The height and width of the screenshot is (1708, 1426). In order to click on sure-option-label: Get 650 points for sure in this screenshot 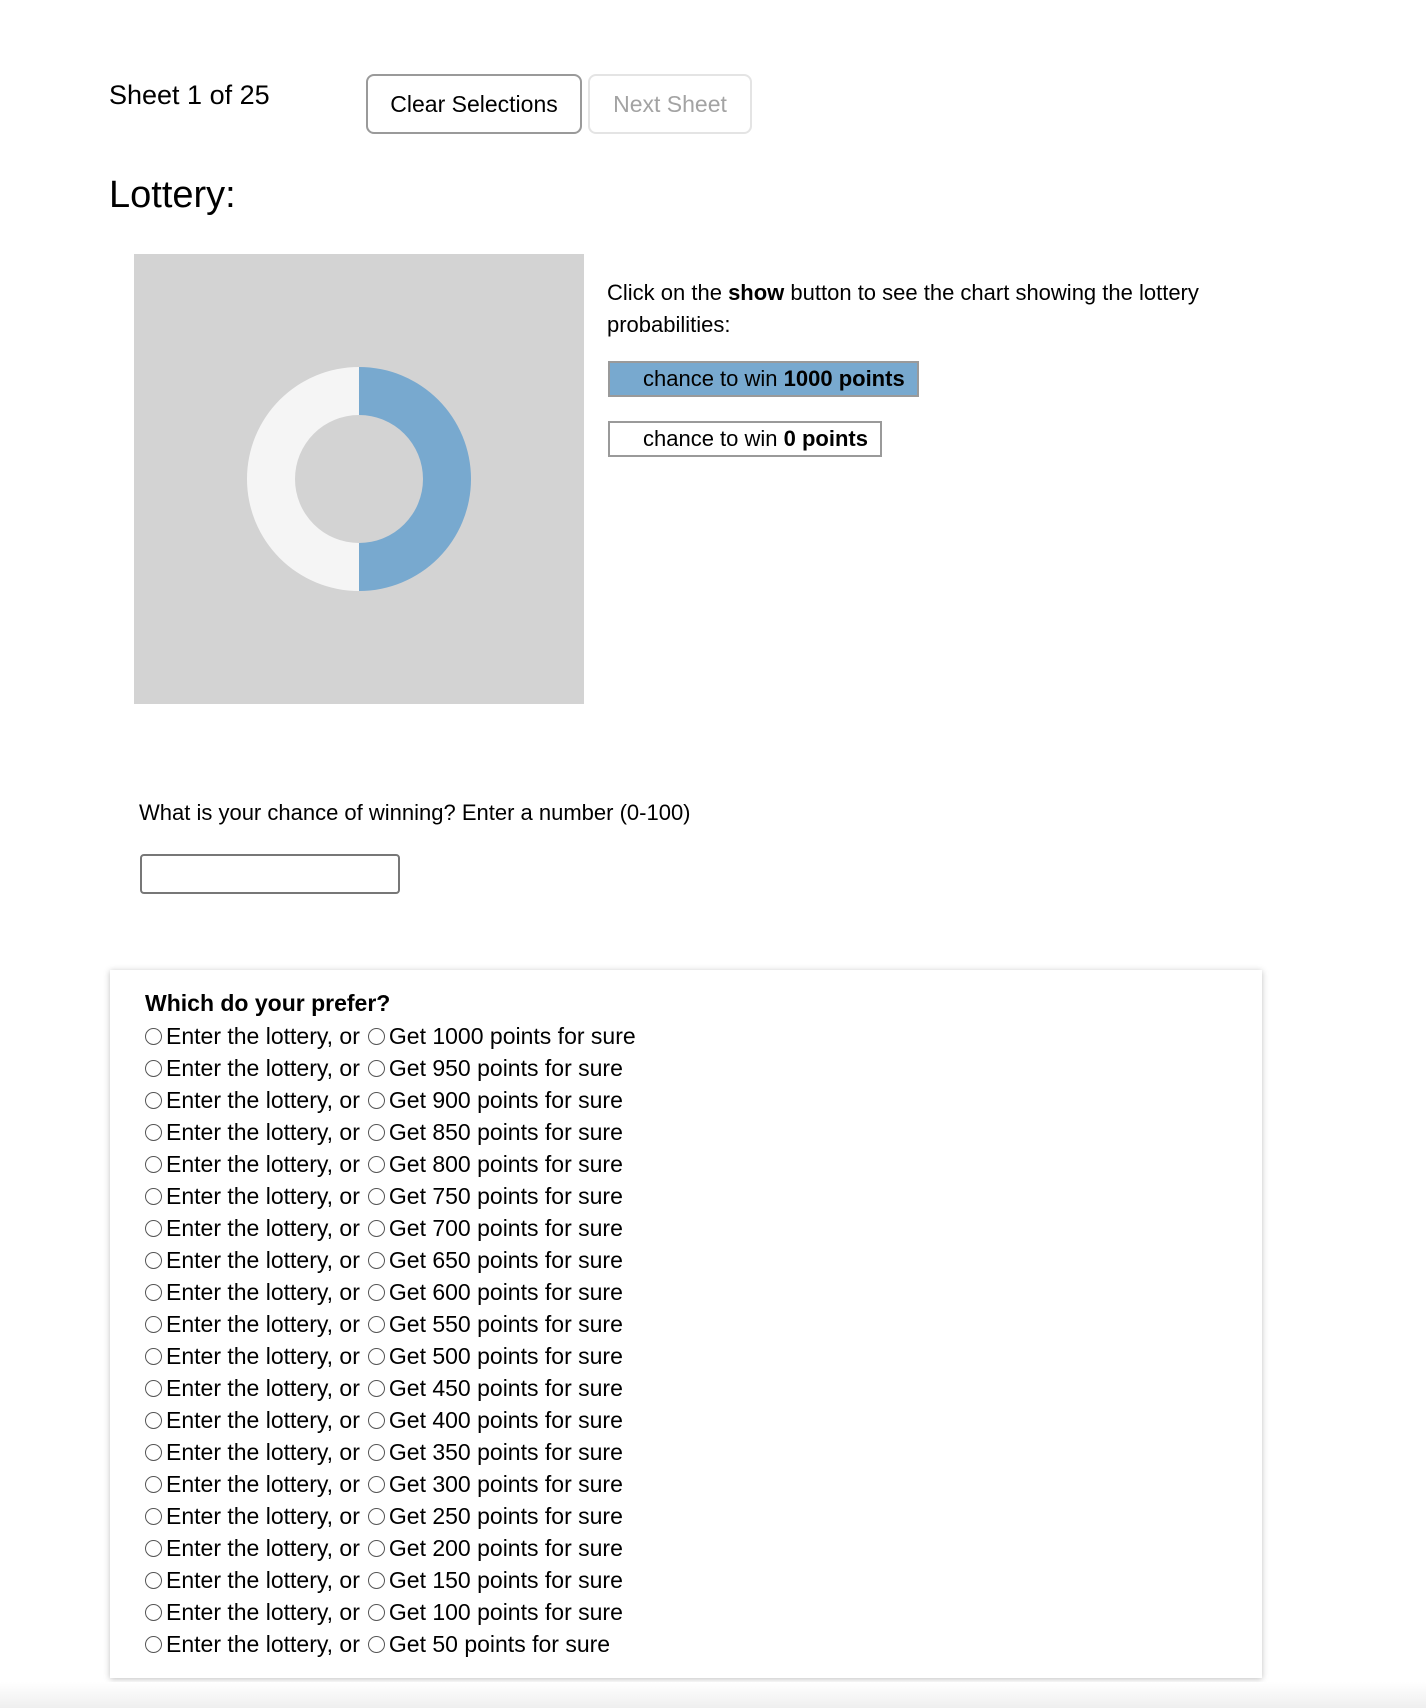, I will do `click(505, 1259)`.